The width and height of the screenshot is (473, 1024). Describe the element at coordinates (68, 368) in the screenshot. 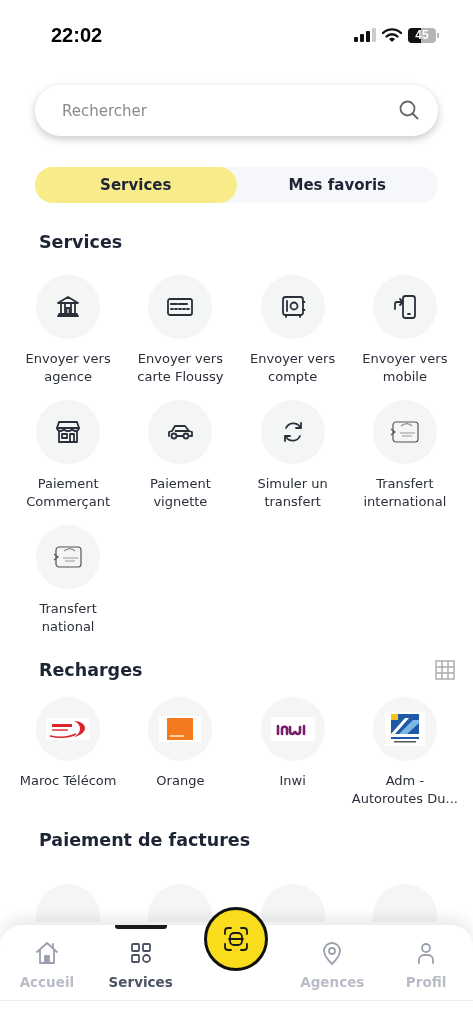

I see `service-label: Envoyer vers agence` at that location.